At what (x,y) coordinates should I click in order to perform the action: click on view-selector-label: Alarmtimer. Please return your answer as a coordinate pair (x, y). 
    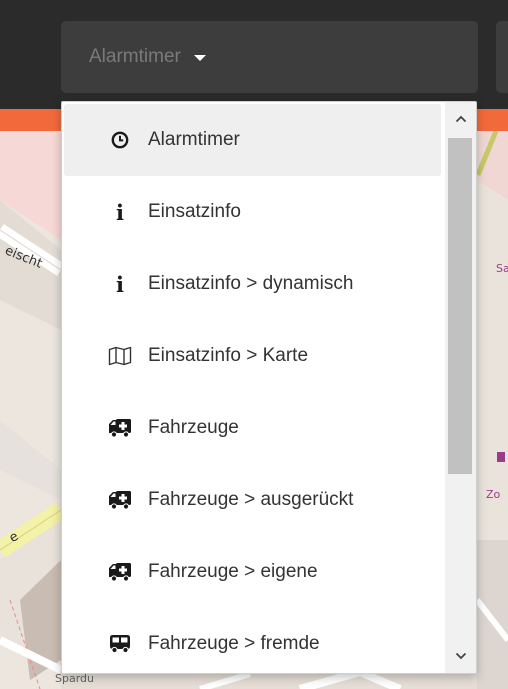
    Looking at the image, I should click on (135, 56).